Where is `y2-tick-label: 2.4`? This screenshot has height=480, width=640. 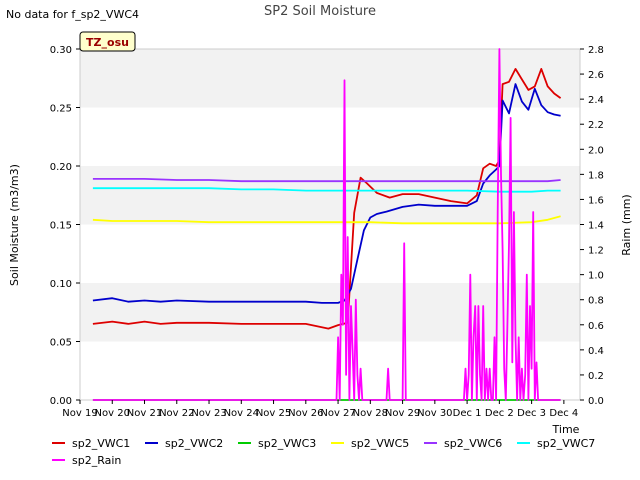 y2-tick-label: 2.4 is located at coordinates (596, 100).